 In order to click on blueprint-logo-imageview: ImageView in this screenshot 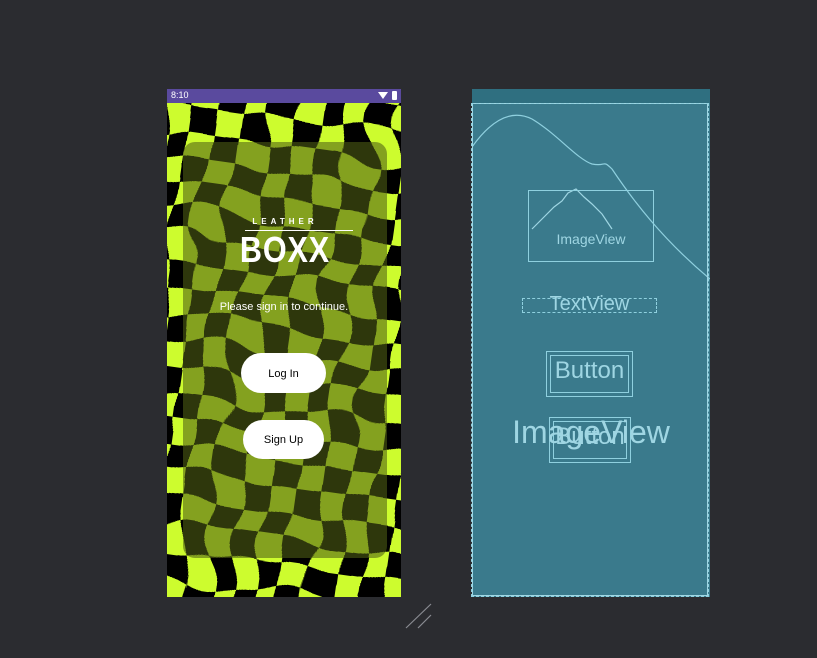, I will do `click(591, 226)`.